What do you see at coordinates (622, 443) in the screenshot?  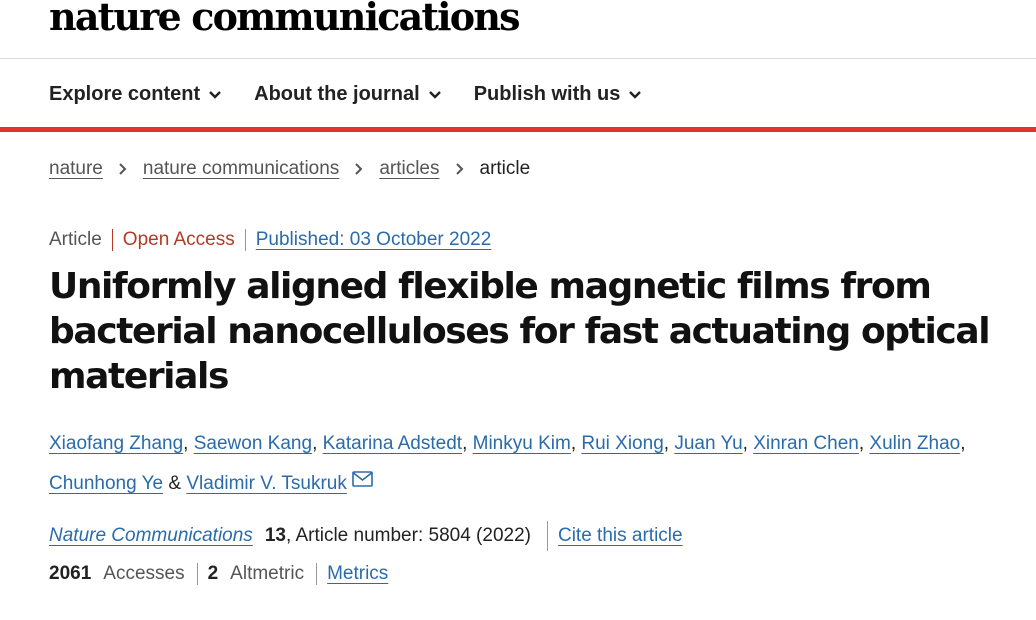 I see `author-link: Rui Xiong` at bounding box center [622, 443].